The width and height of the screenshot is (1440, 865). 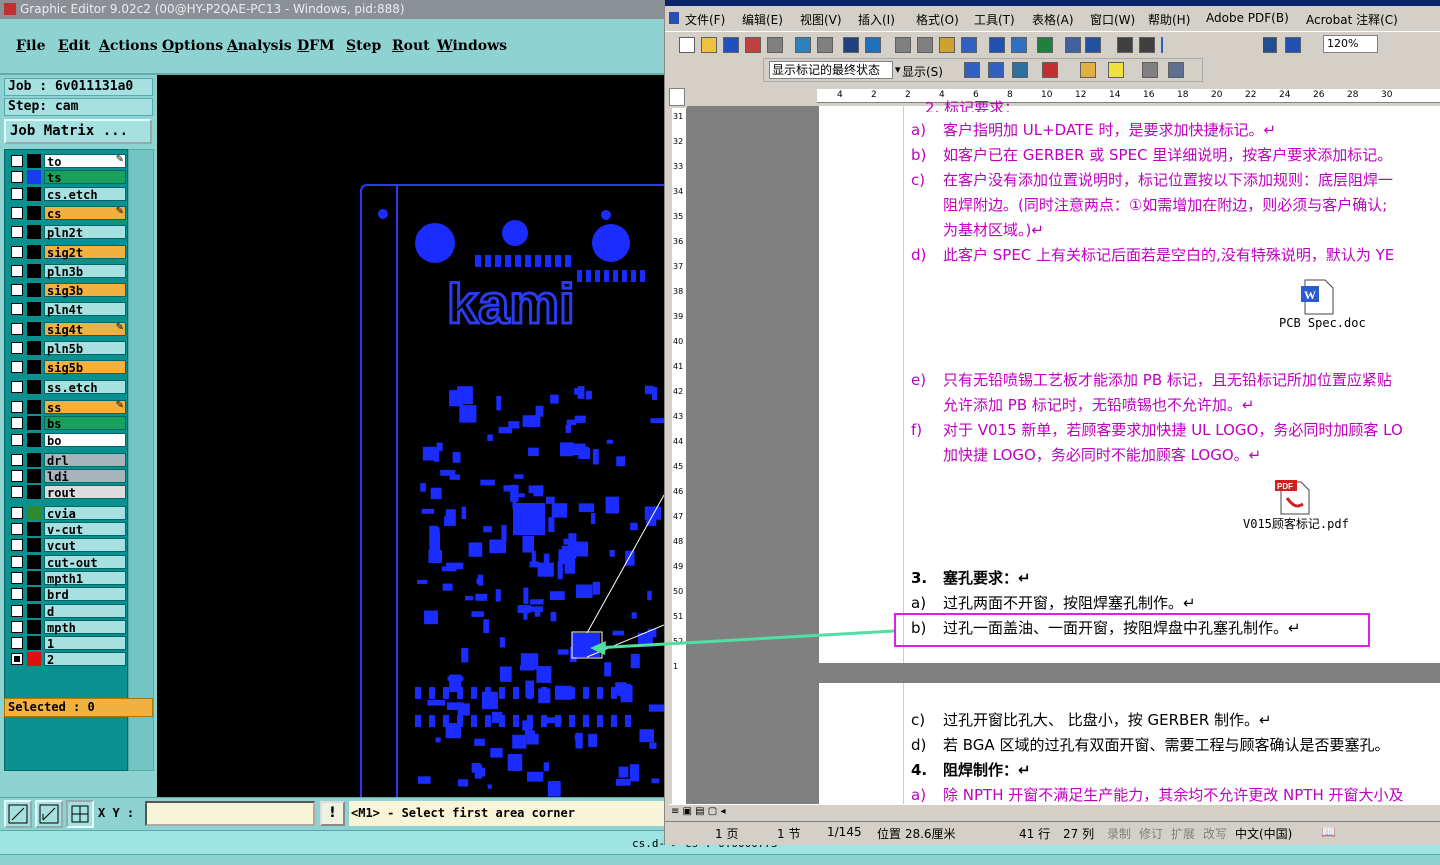 What do you see at coordinates (85, 545) in the screenshot?
I see `layer-name: vcut` at bounding box center [85, 545].